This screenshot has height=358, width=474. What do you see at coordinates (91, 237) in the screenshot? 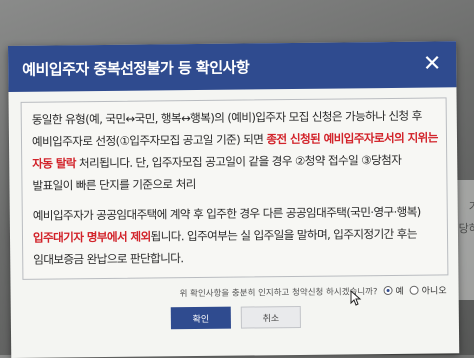
I see `notice-emphasis: 입주대기자 명부에서 제외` at bounding box center [91, 237].